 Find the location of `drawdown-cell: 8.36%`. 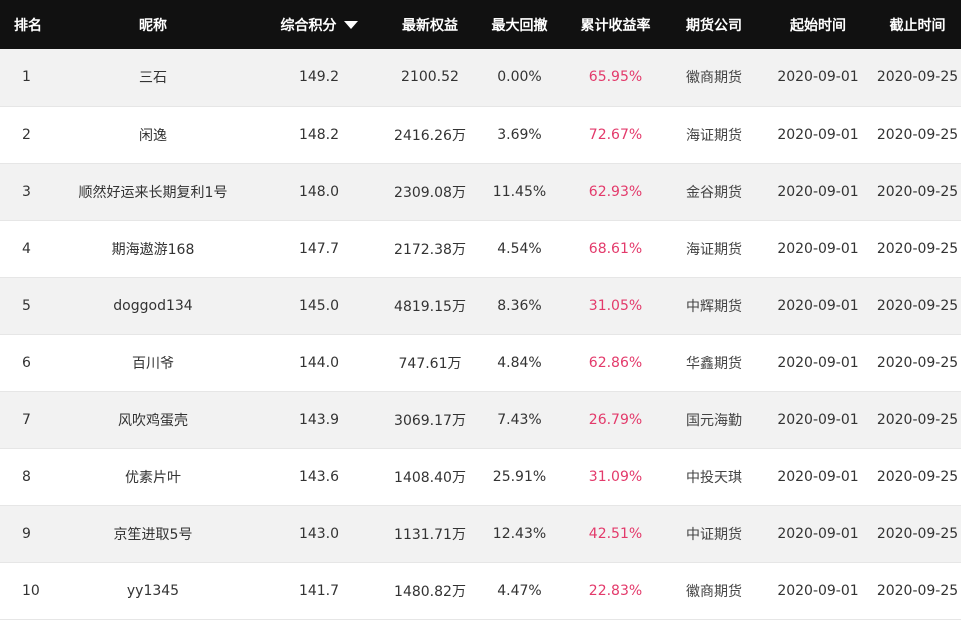

drawdown-cell: 8.36% is located at coordinates (519, 306).